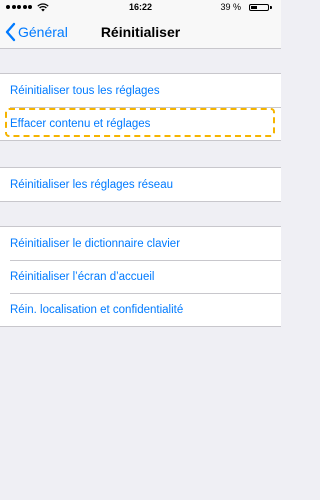  I want to click on reset-all-settings-row: Réinitialiser tous les réglages, so click(140, 90).